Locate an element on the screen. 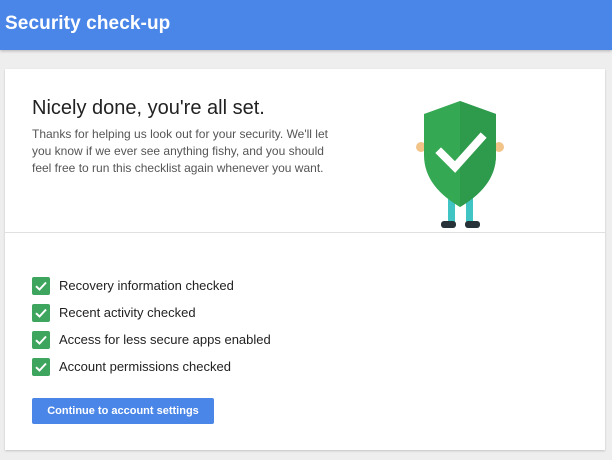 The image size is (612, 460). checklist-label: Recovery information checked is located at coordinates (146, 285).